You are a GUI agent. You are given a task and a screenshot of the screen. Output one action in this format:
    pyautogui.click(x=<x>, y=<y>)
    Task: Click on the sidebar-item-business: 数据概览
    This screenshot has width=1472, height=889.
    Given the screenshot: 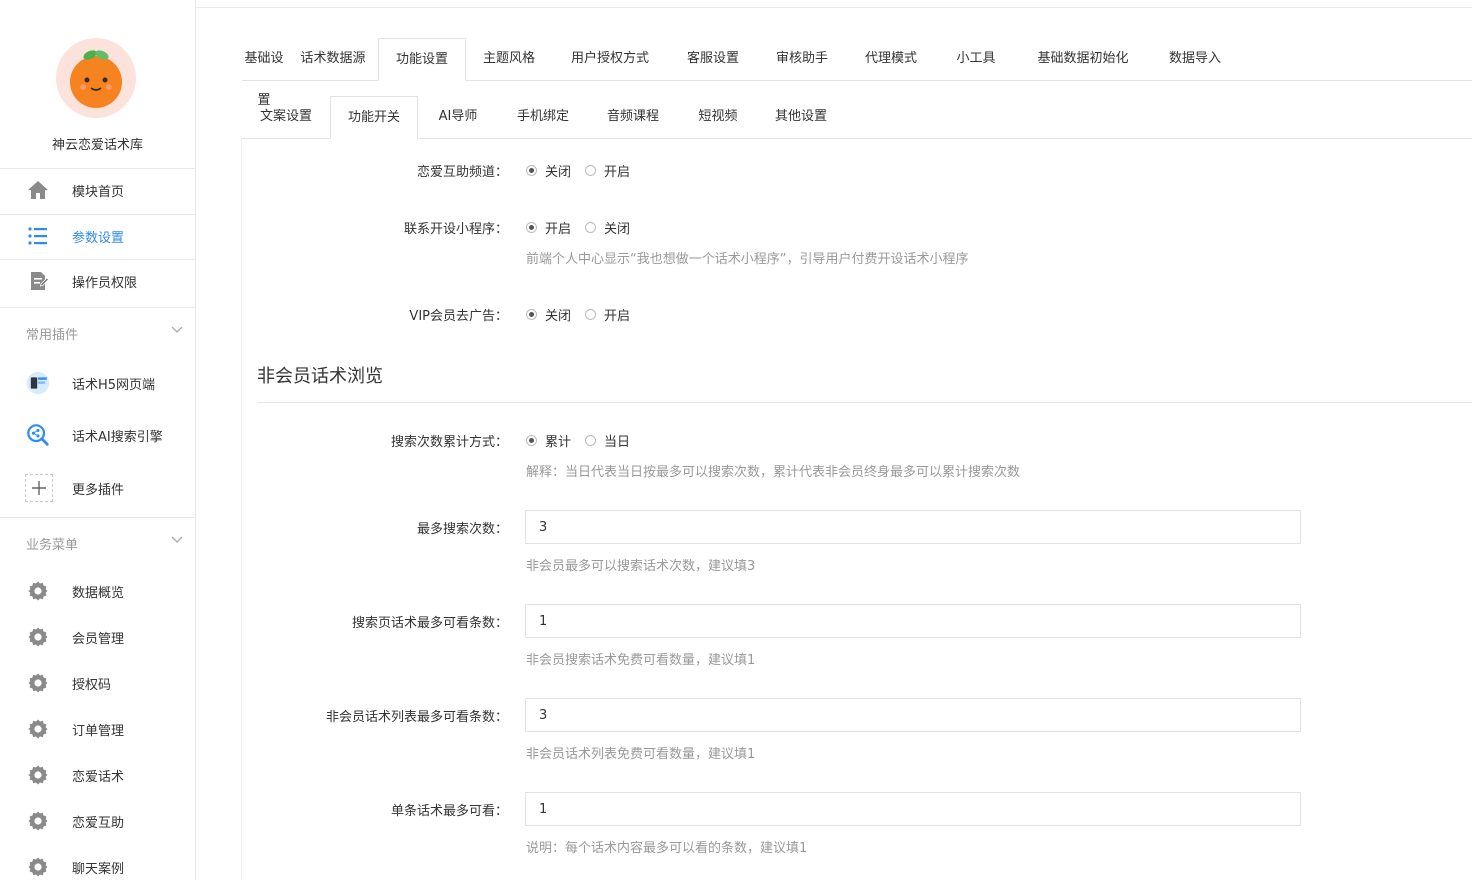 What is the action you would take?
    pyautogui.click(x=97, y=591)
    